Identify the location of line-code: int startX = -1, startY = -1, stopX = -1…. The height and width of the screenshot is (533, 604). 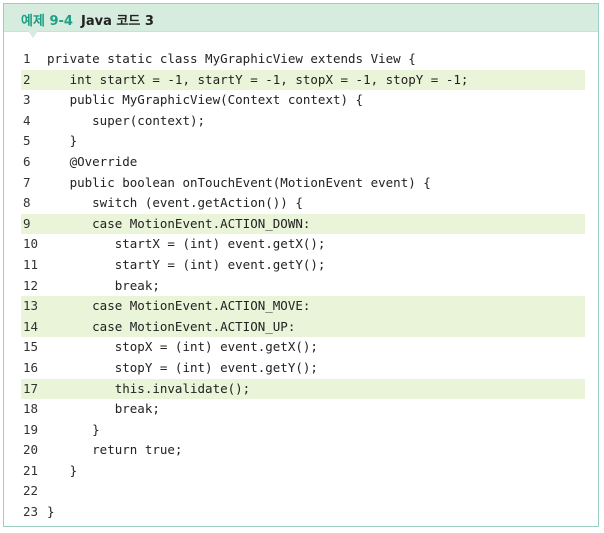
(258, 79).